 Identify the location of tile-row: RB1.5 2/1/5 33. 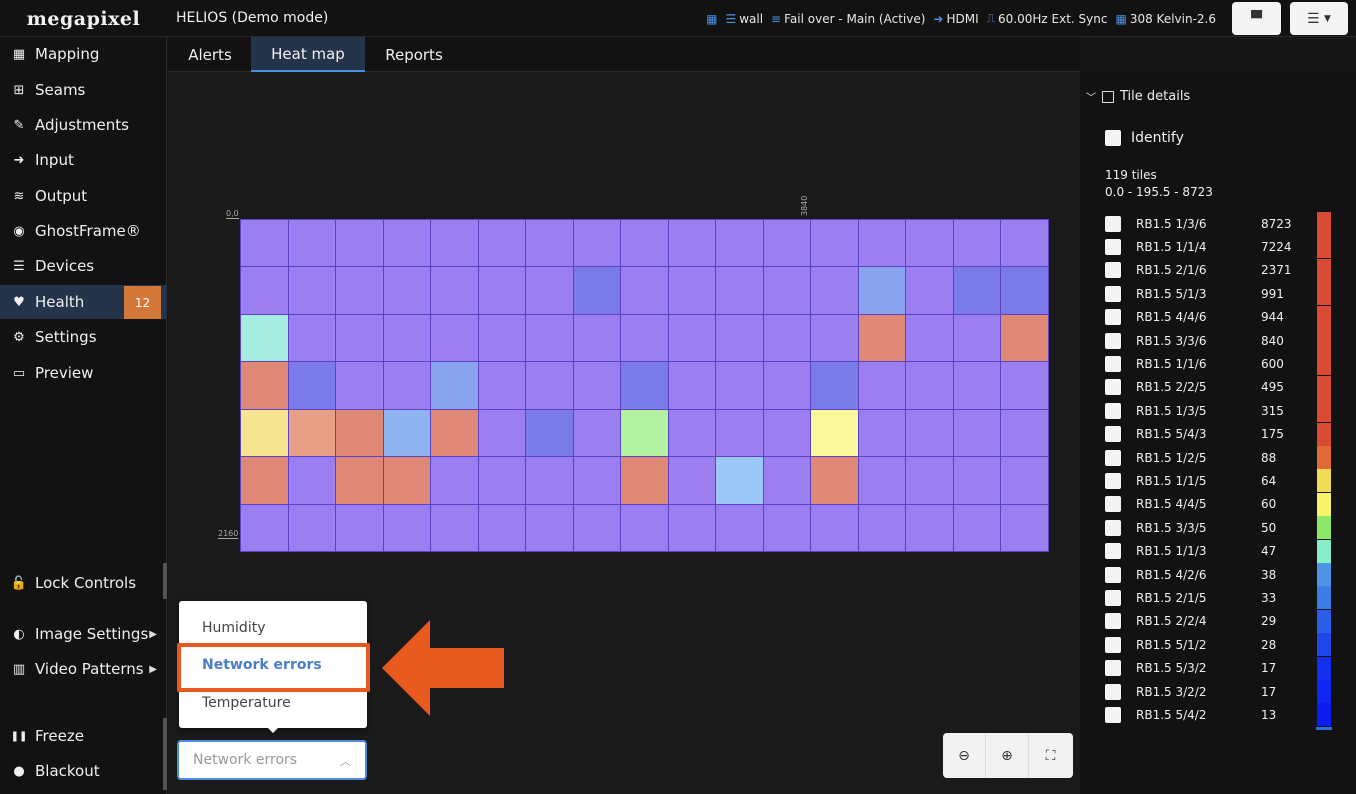
(1225, 598).